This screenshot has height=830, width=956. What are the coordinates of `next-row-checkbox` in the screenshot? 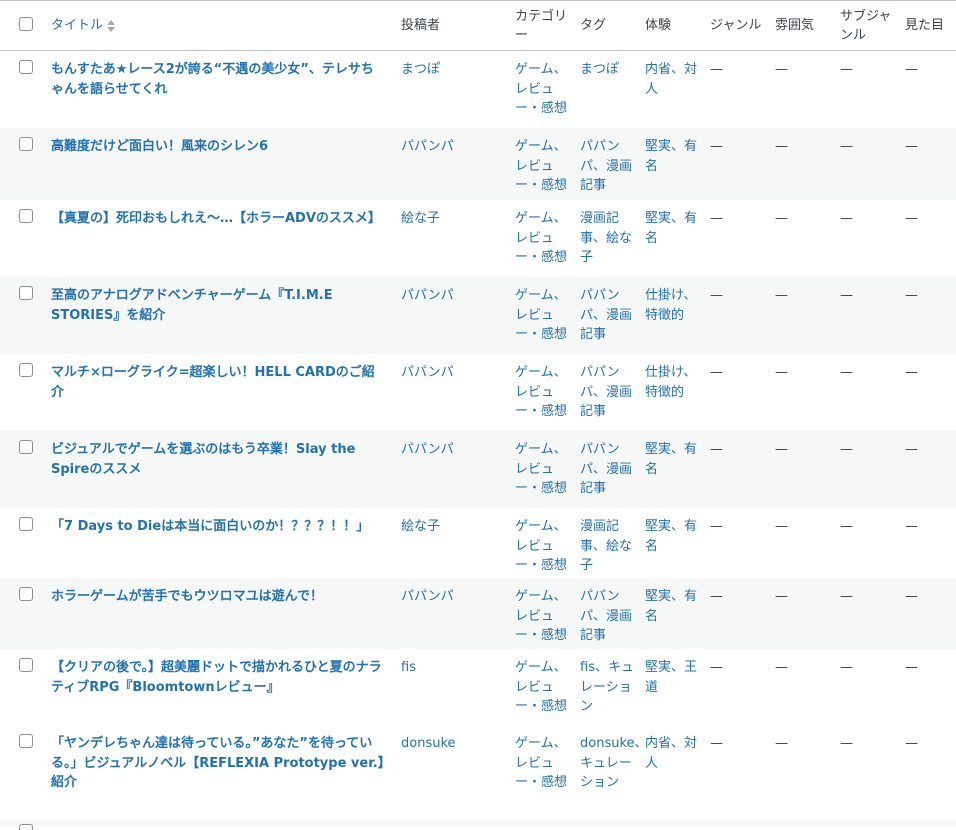 It's located at (26, 827).